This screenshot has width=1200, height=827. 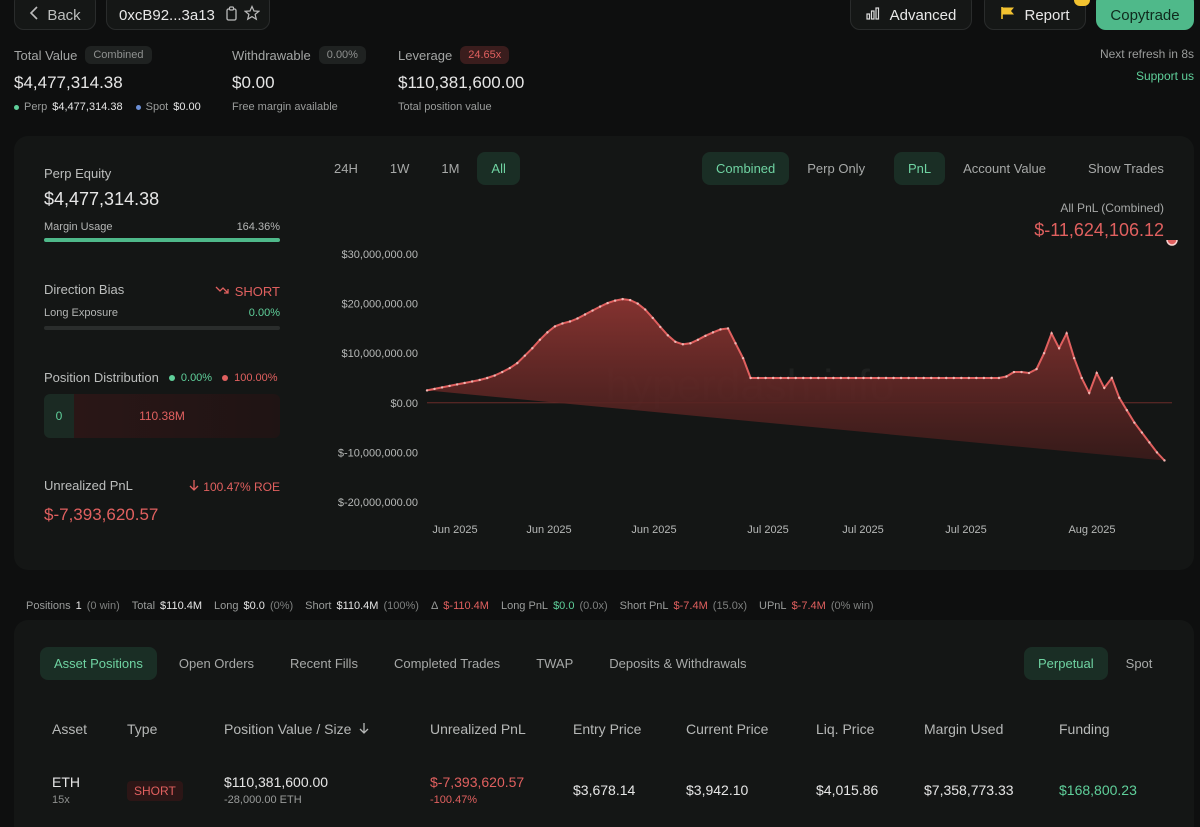 I want to click on stat-extra: (0 win), so click(x=103, y=606).